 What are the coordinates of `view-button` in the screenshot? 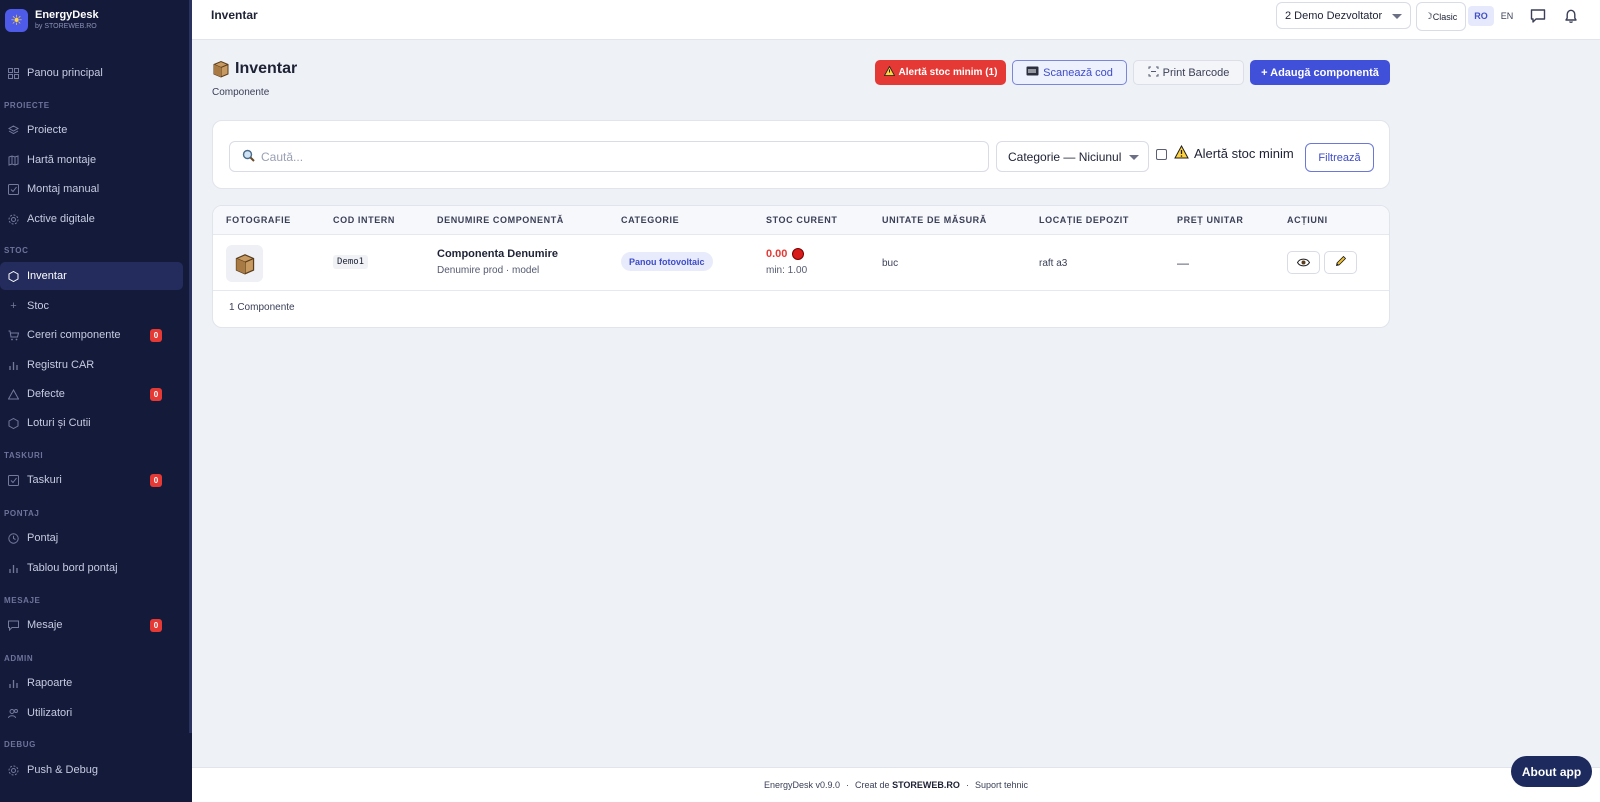 It's located at (1303, 262).